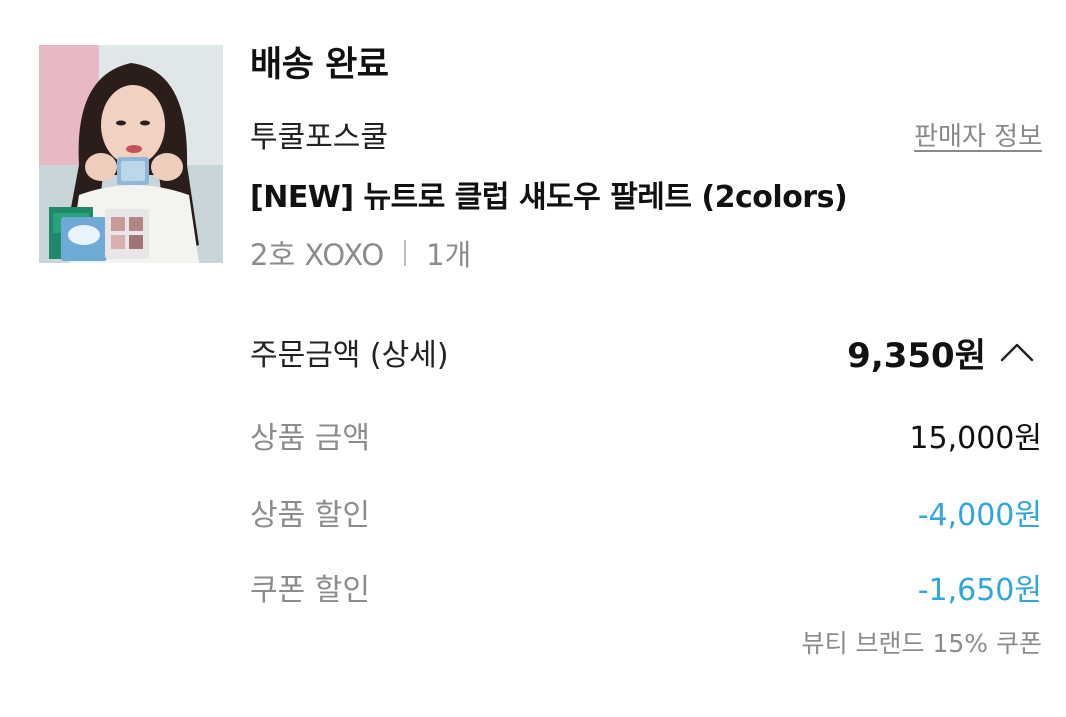  Describe the element at coordinates (978, 134) in the screenshot. I see `seller-info-link: 판매자 정보` at that location.